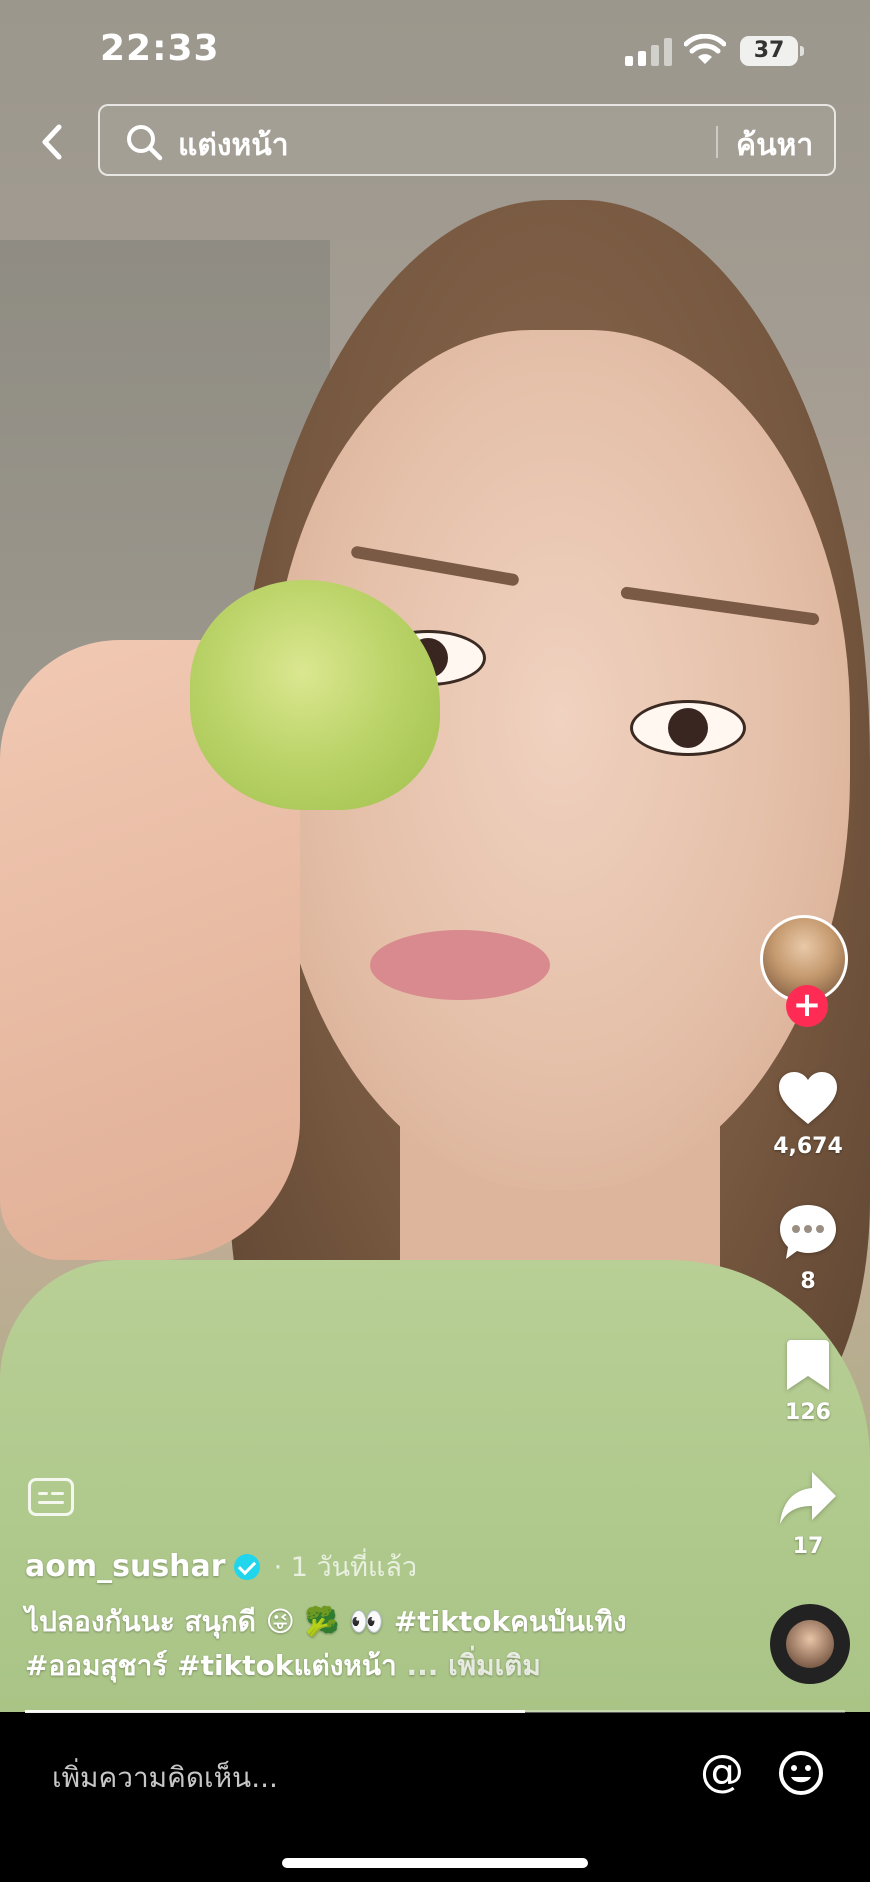 The image size is (870, 1882). Describe the element at coordinates (96, 1665) in the screenshot. I see `hashtag-link: #ออมสุชาร์` at that location.